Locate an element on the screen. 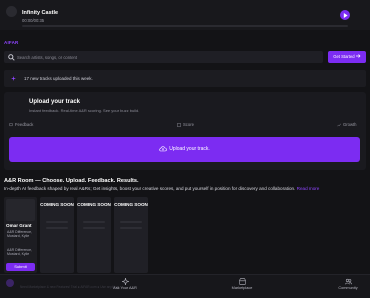 This screenshot has height=298, width=370. store-icon is located at coordinates (242, 281).